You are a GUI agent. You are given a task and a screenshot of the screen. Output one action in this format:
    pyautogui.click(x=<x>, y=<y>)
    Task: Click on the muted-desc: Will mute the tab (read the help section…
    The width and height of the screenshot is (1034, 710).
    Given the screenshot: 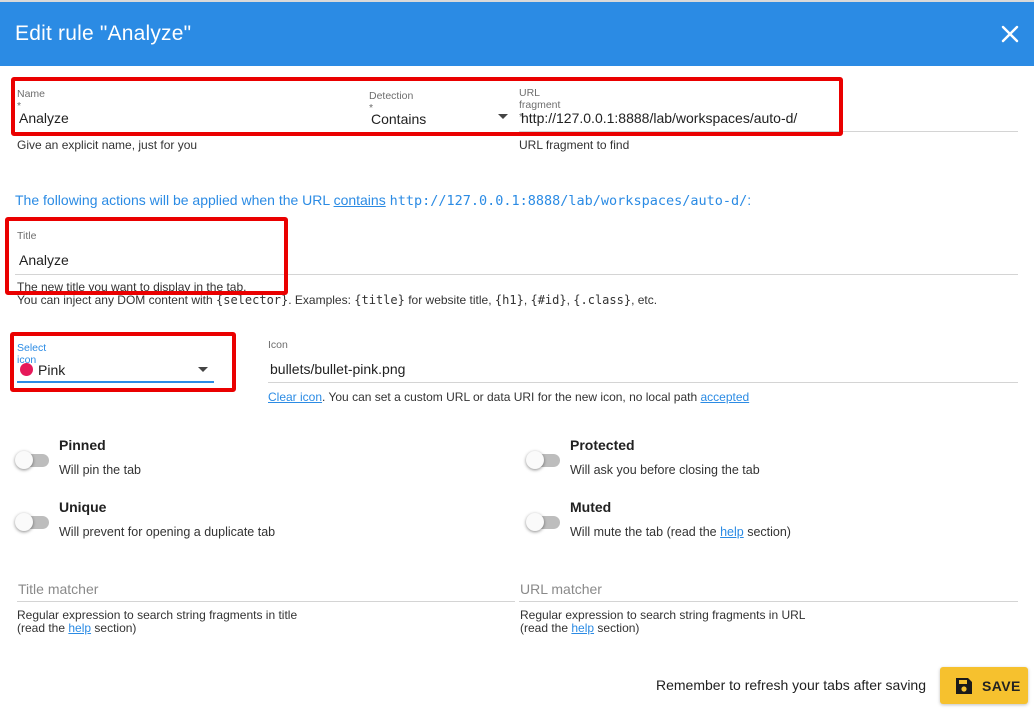 What is the action you would take?
    pyautogui.click(x=680, y=532)
    